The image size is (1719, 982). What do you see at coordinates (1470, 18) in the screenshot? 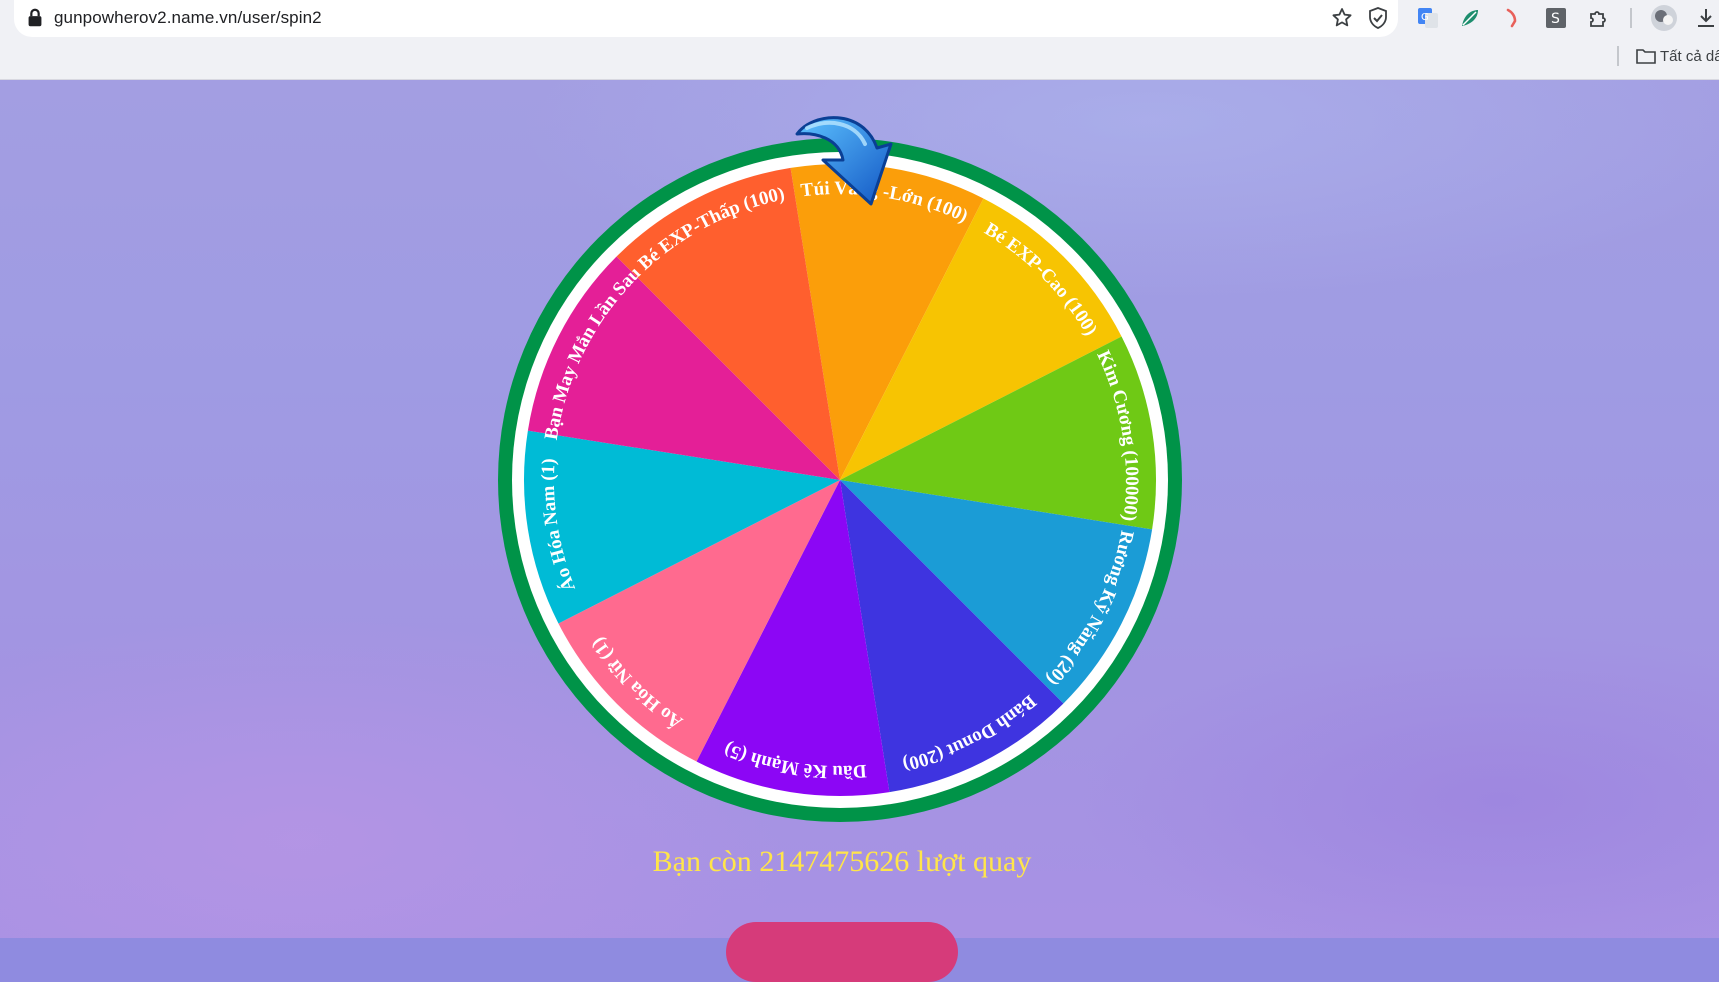
I see `extension-leaf-icon` at bounding box center [1470, 18].